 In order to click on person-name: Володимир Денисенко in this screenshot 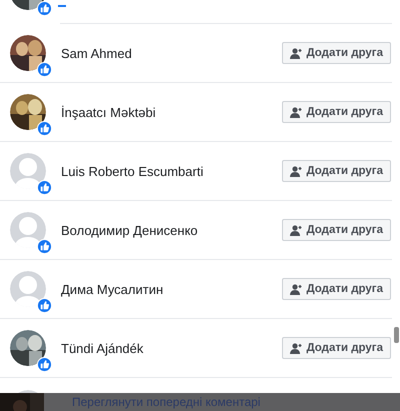, I will do `click(171, 230)`.